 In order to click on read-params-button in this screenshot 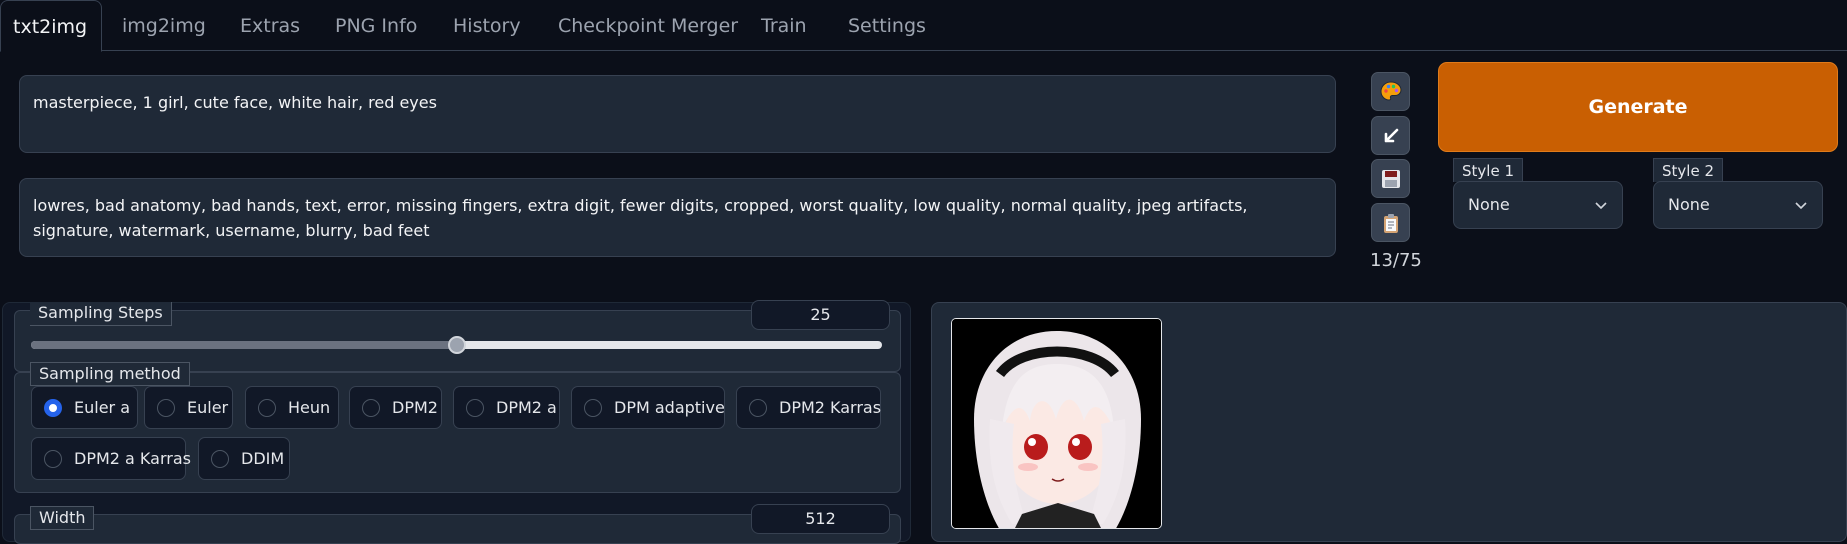, I will do `click(1390, 135)`.